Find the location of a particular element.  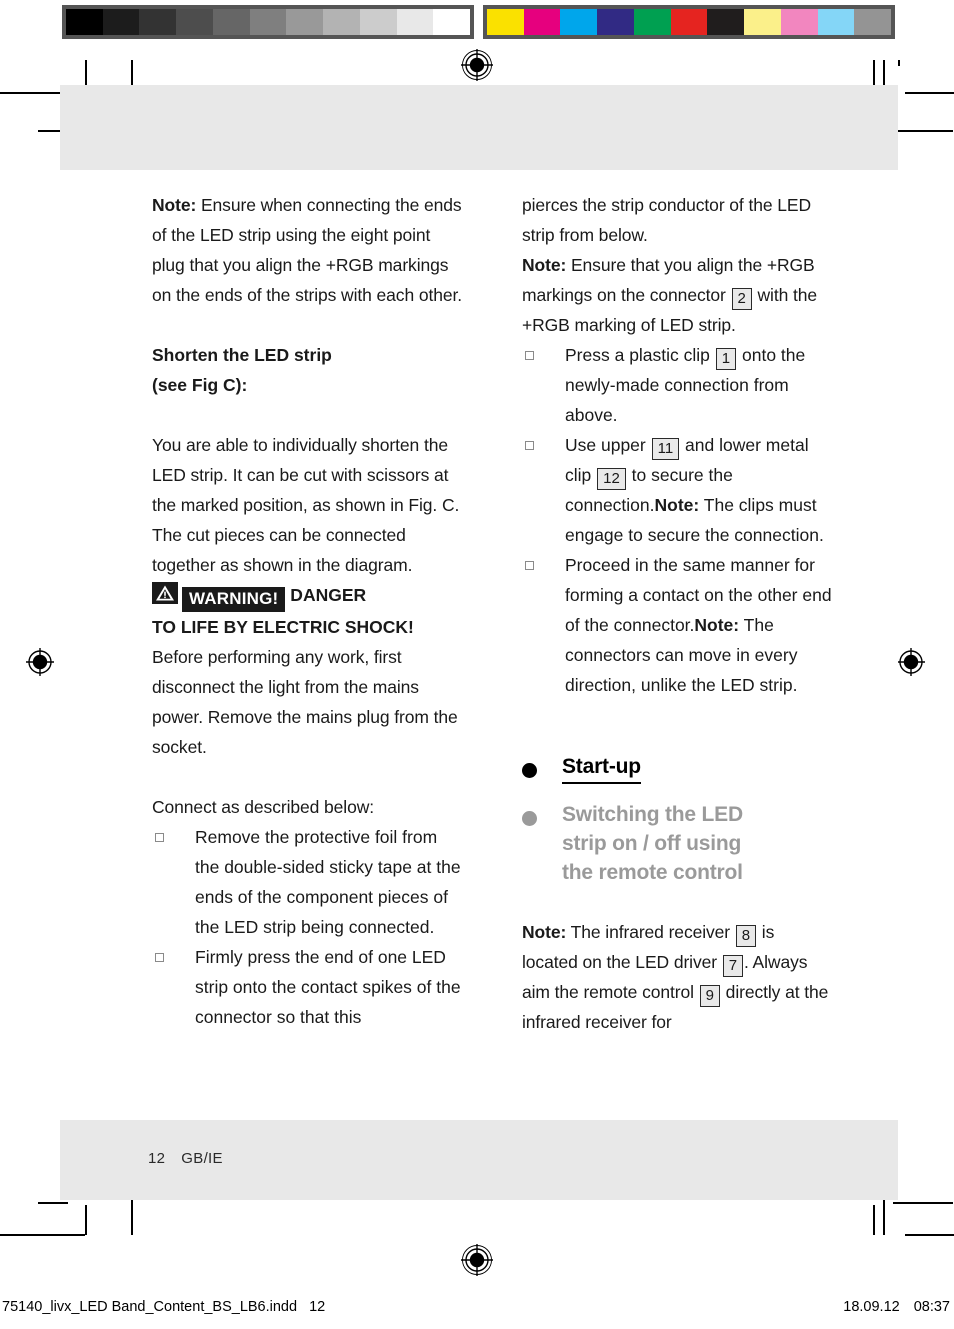

crop-mark-right-top-inner is located at coordinates (923, 131).